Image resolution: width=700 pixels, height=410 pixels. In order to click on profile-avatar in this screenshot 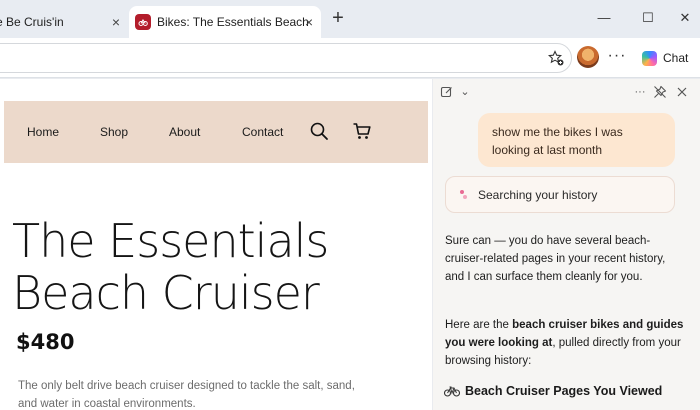, I will do `click(588, 57)`.